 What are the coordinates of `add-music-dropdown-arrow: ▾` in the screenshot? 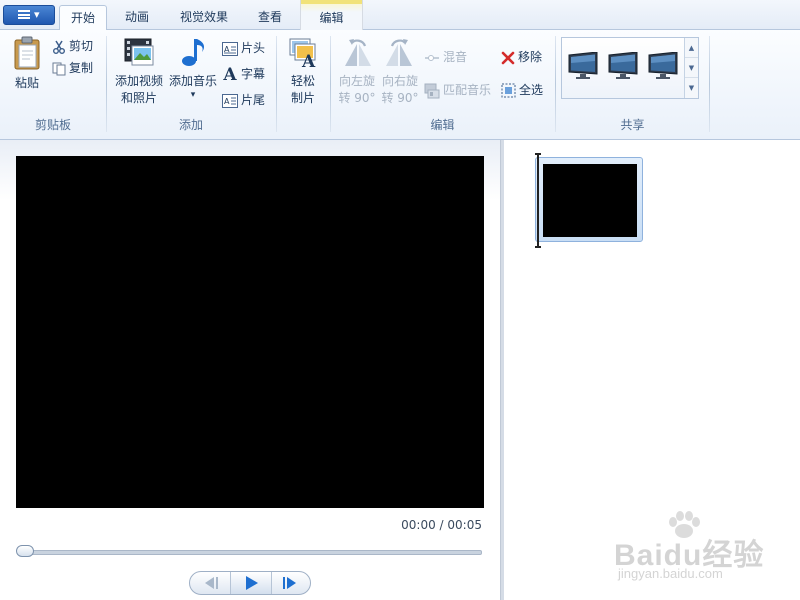 It's located at (193, 95).